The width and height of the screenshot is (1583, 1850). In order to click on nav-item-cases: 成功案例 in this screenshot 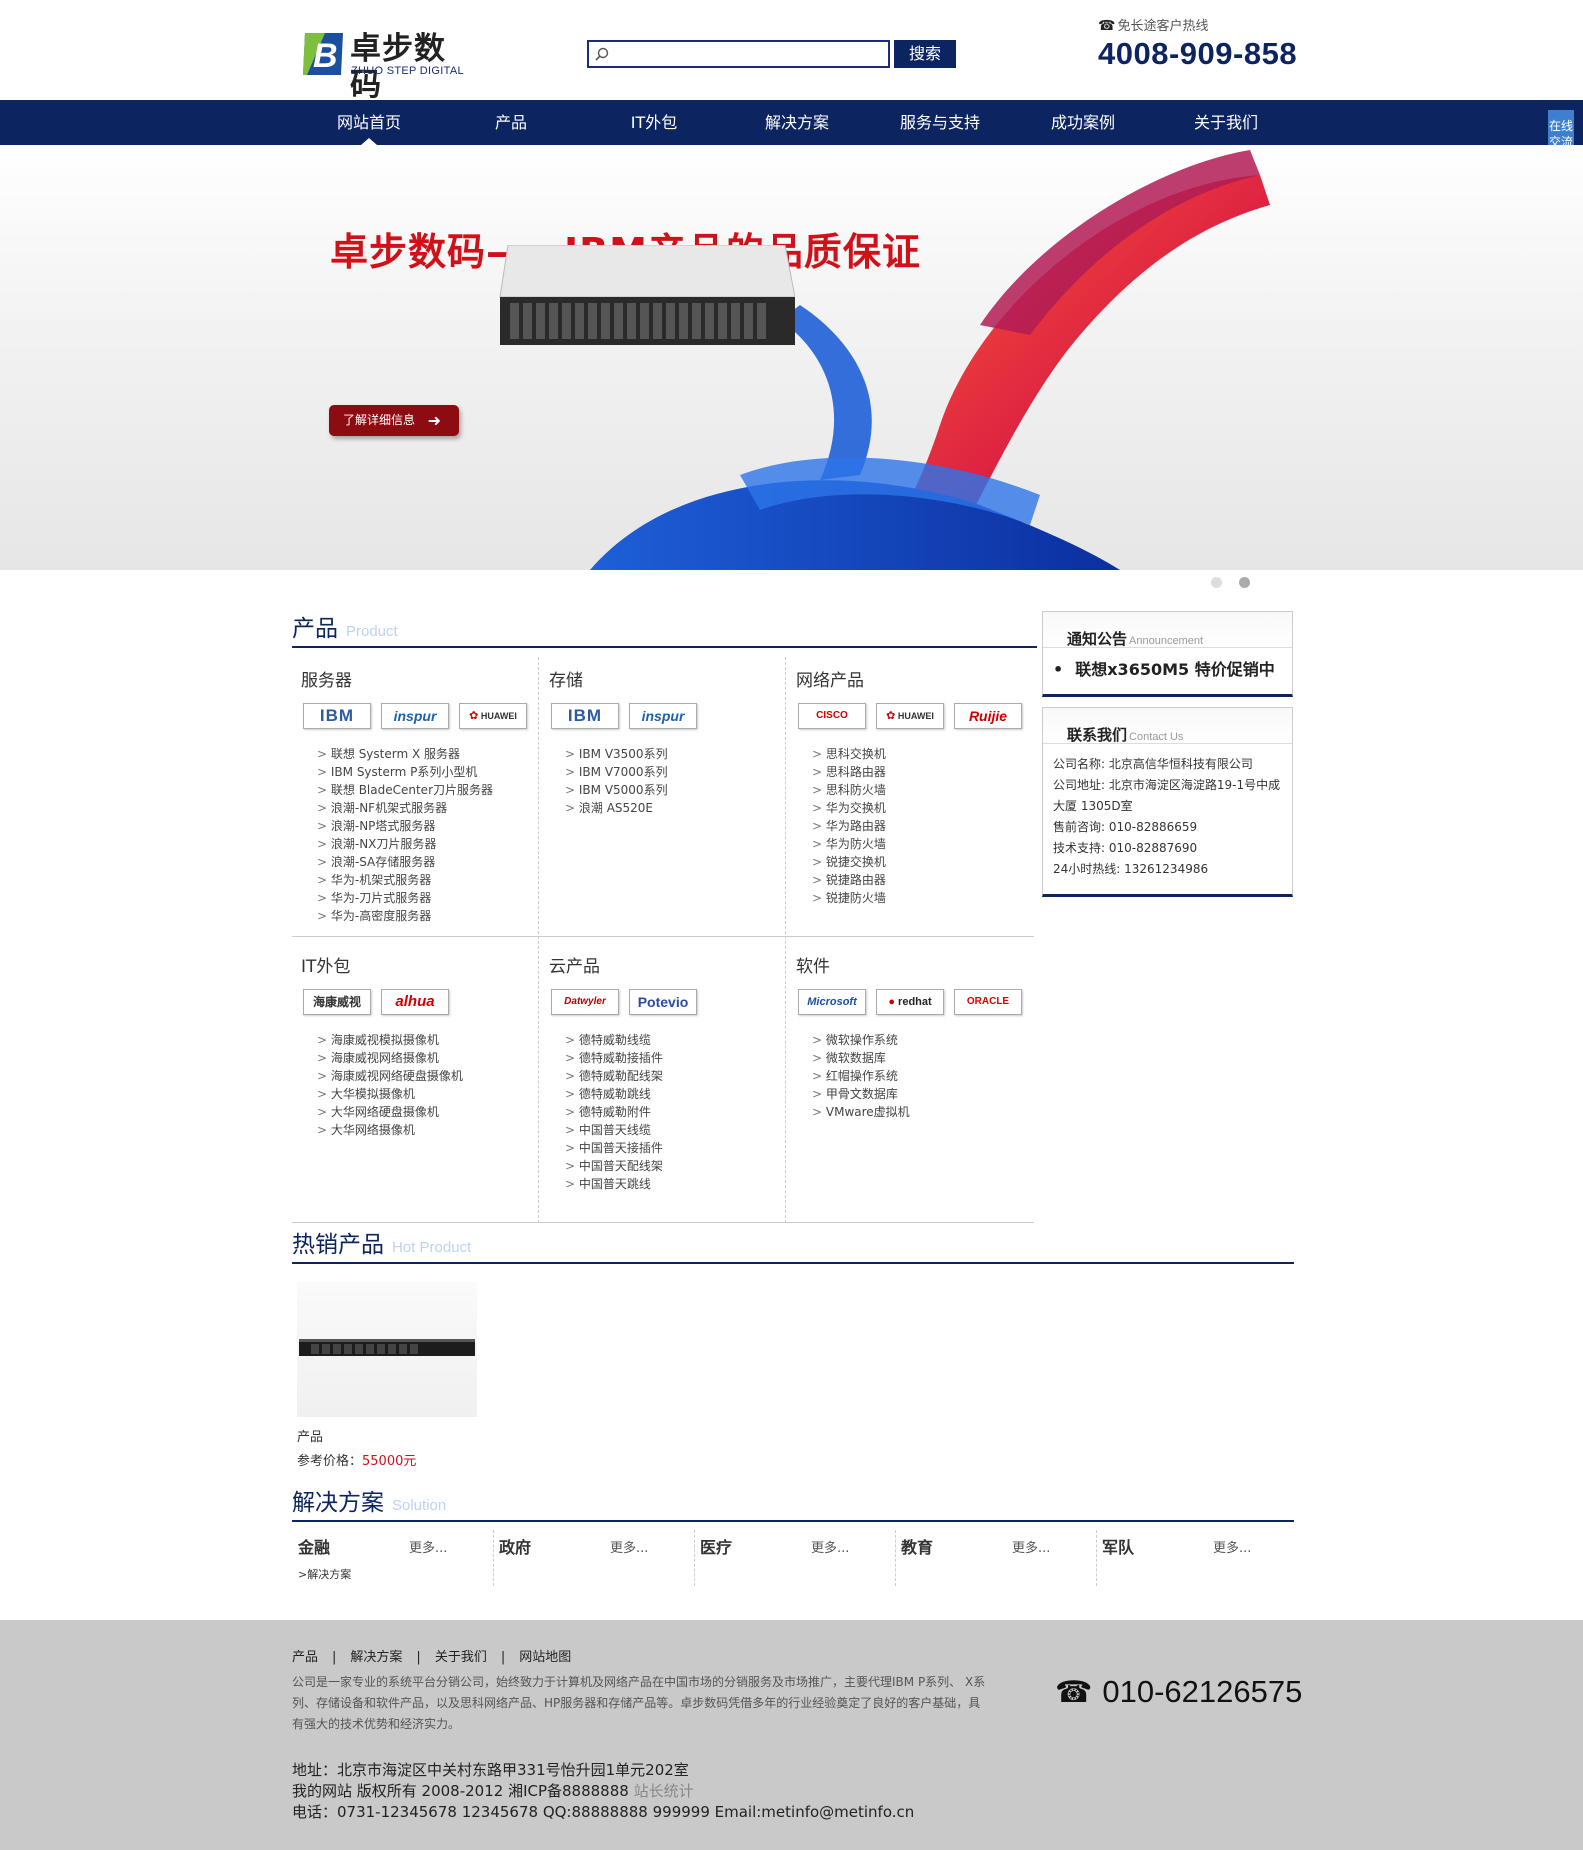, I will do `click(1083, 122)`.